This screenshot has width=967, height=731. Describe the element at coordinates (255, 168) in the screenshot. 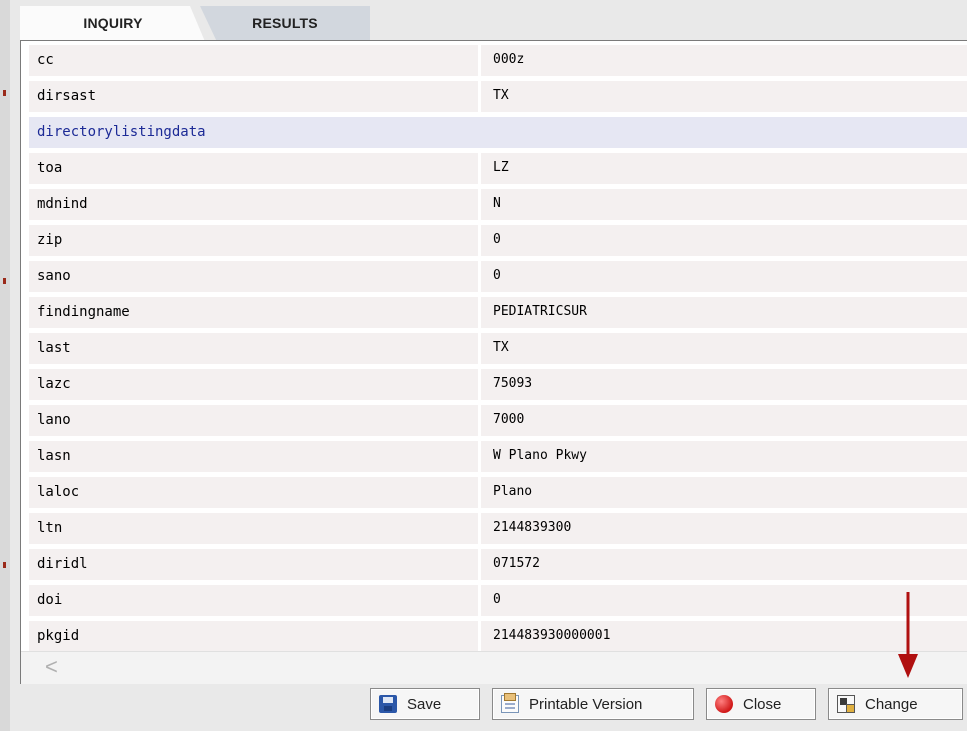

I see `field-name: toa` at that location.